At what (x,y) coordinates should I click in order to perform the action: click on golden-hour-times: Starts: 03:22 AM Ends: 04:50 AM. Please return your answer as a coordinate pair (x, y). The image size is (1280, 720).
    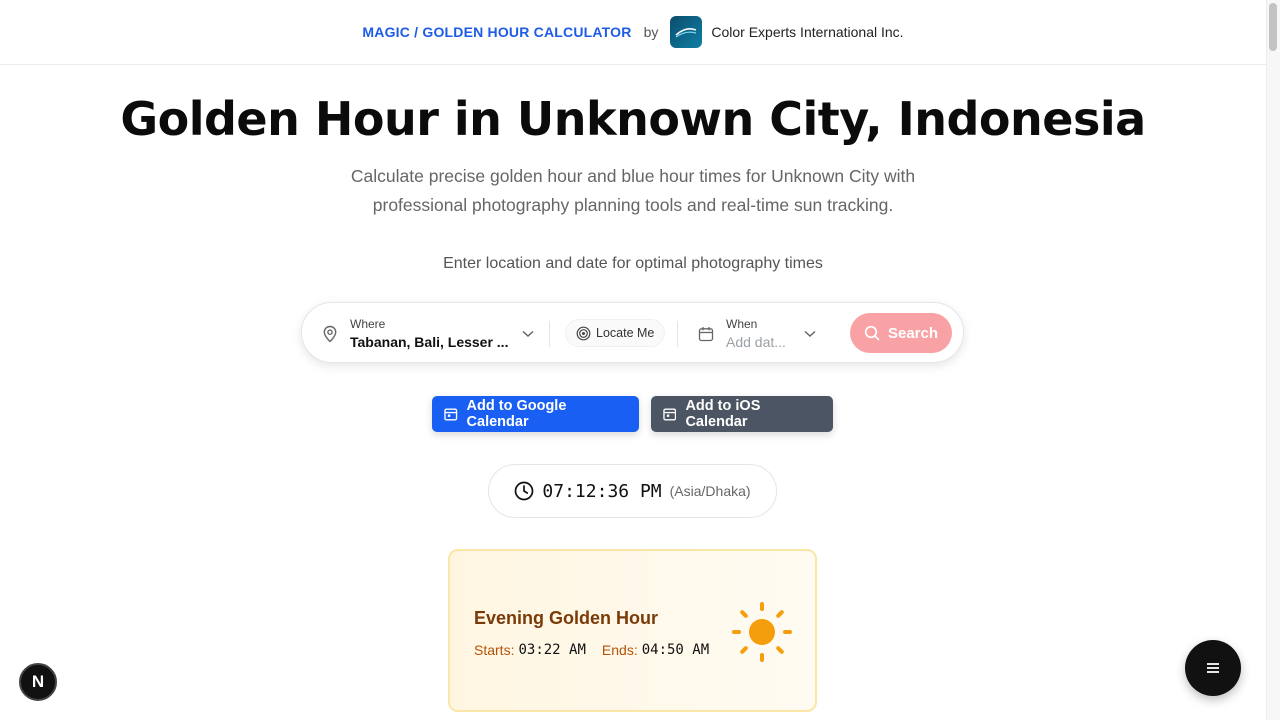
    Looking at the image, I should click on (599, 650).